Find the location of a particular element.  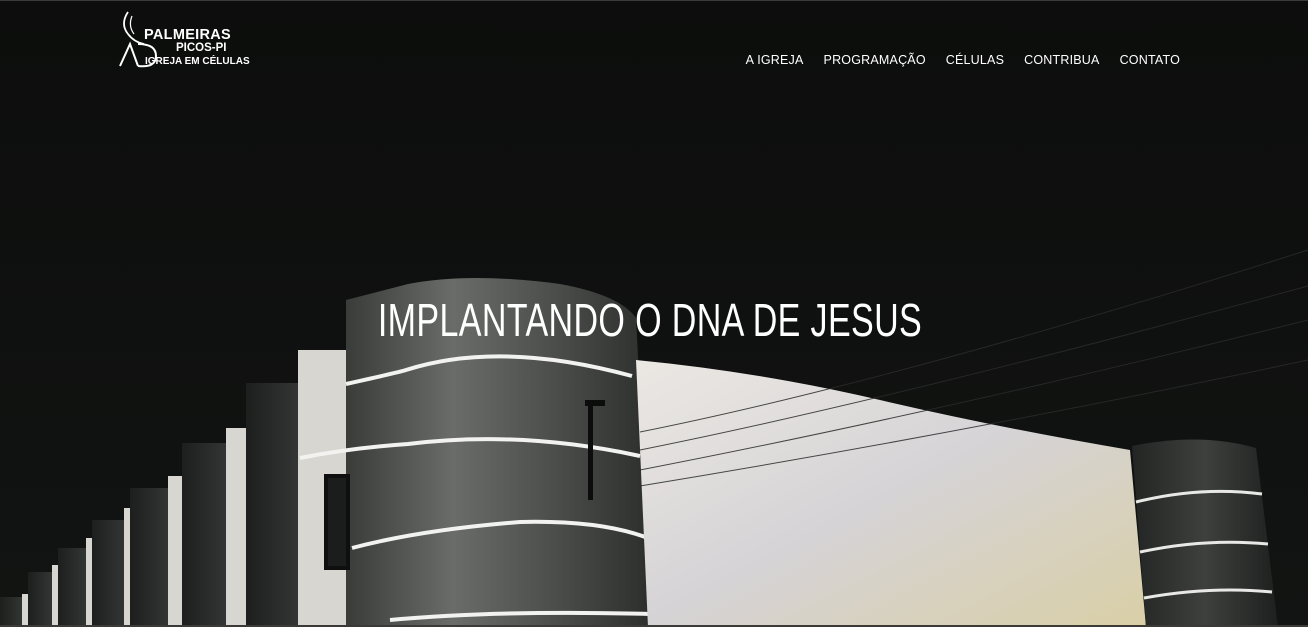

nav-item-a-igreja: A IGREJA is located at coordinates (775, 60).